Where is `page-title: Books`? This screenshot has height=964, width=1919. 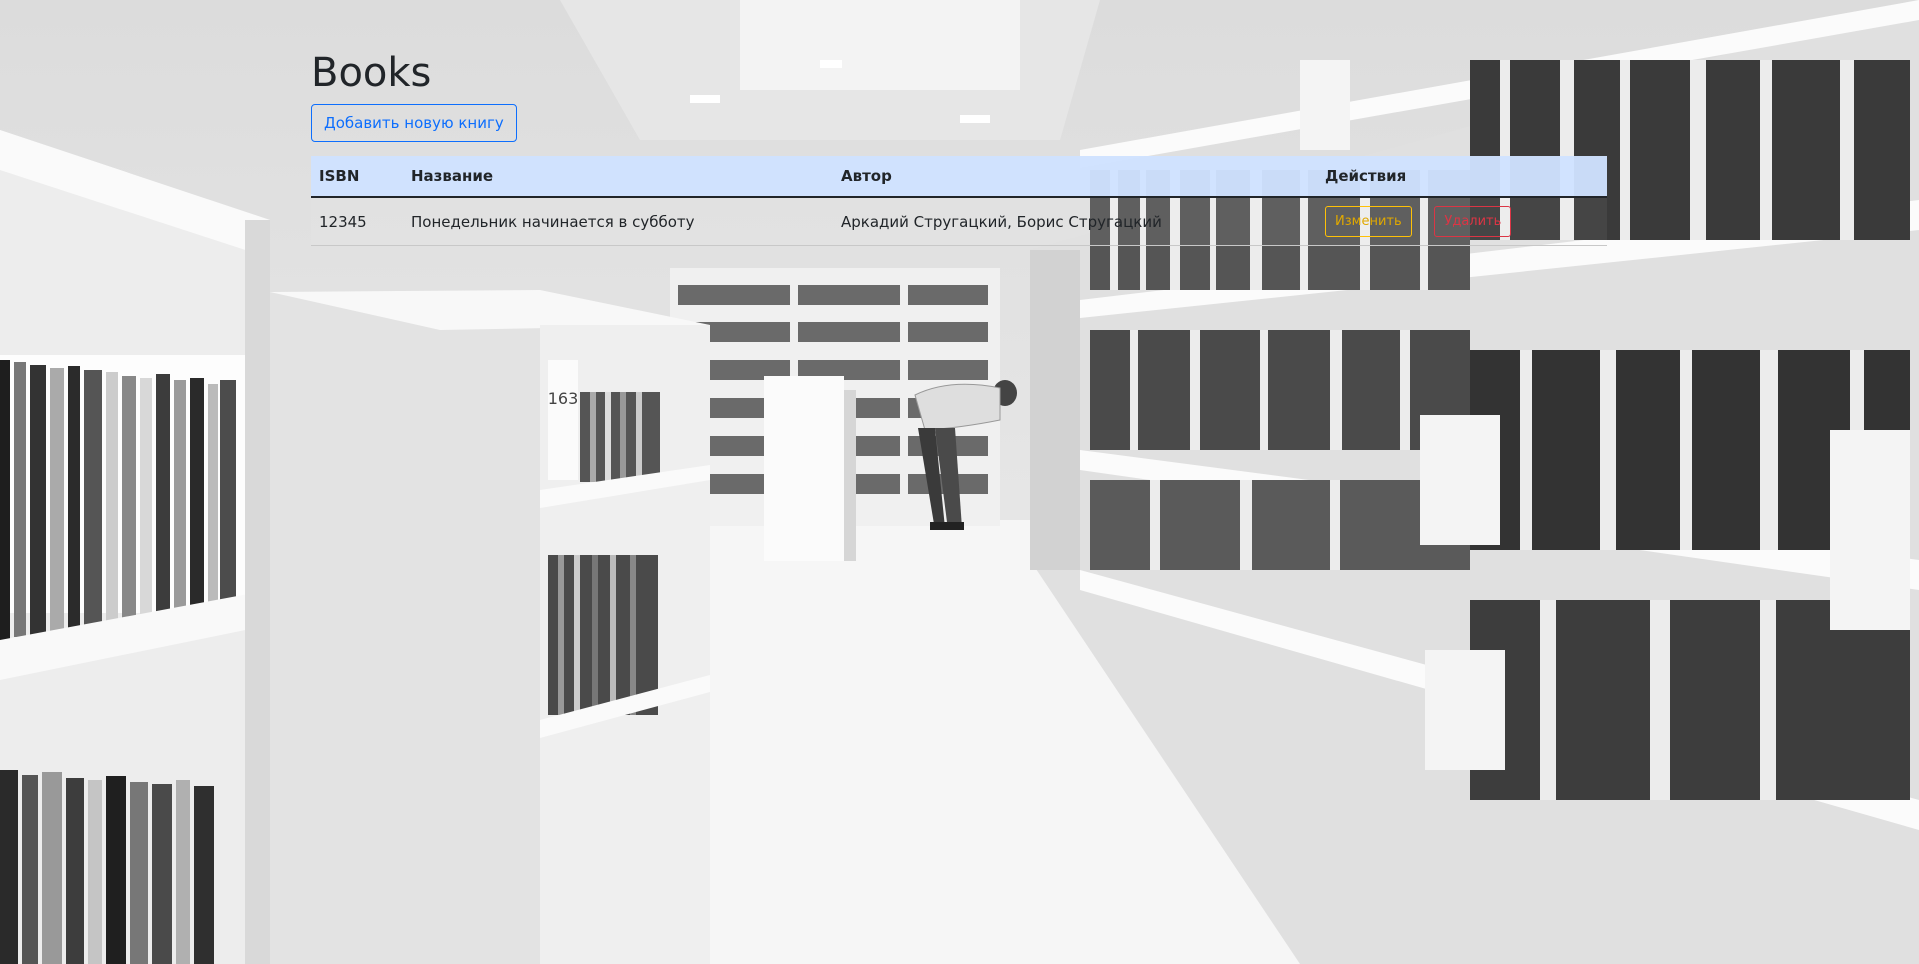
page-title: Books is located at coordinates (371, 73).